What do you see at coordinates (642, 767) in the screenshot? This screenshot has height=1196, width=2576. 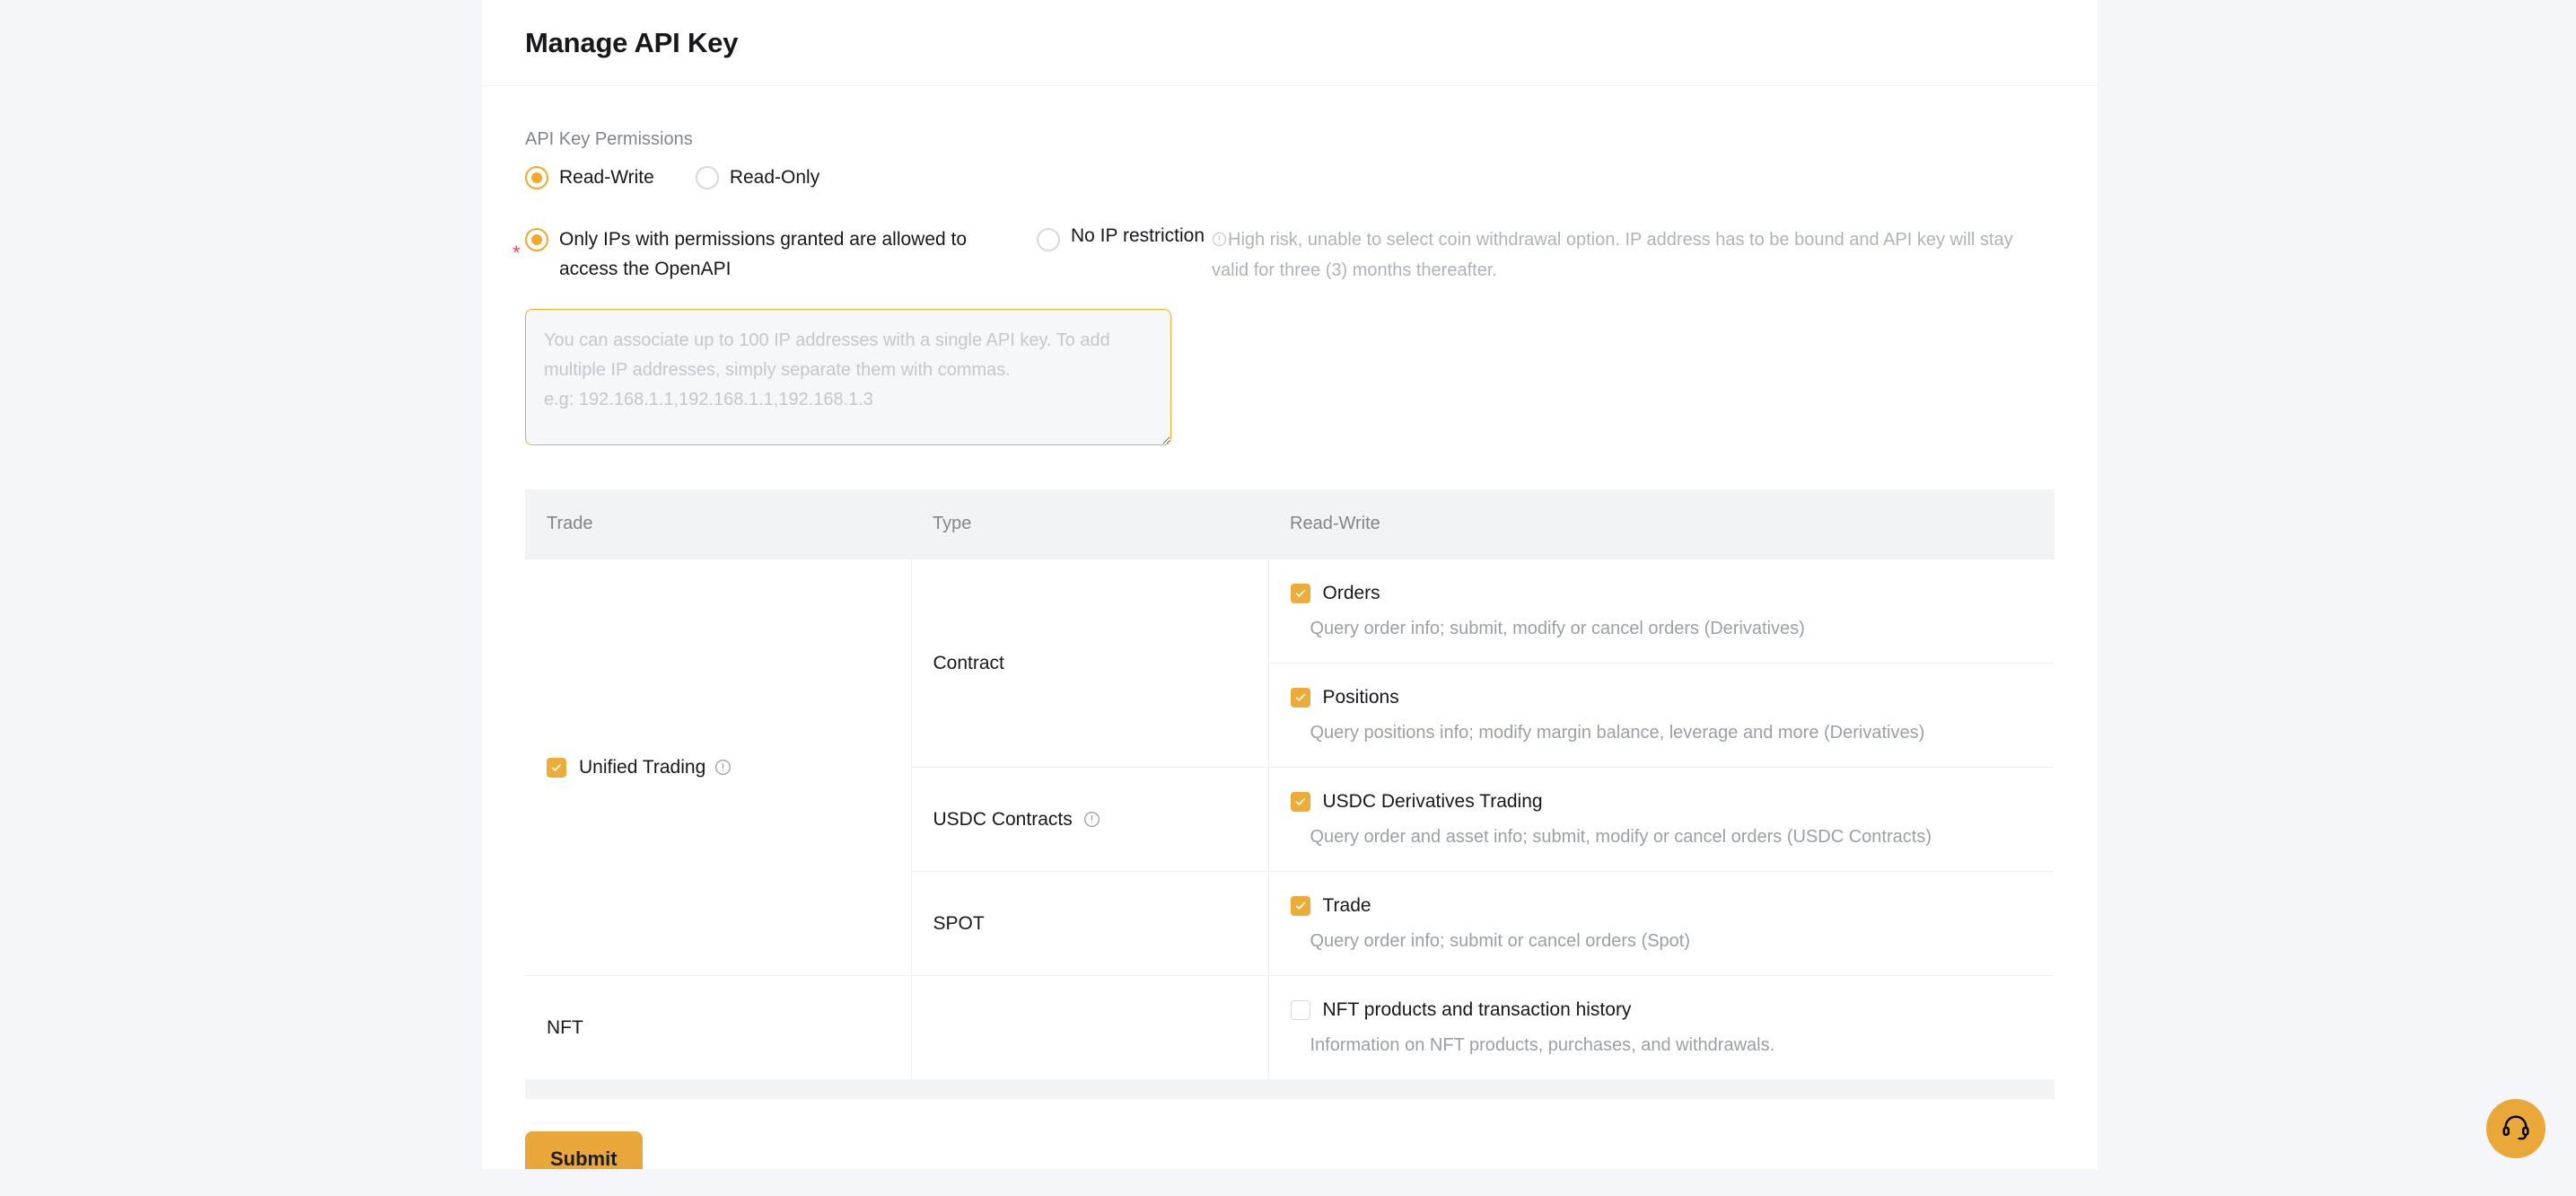 I see `trade-label-unified-trading: Unified Trading` at bounding box center [642, 767].